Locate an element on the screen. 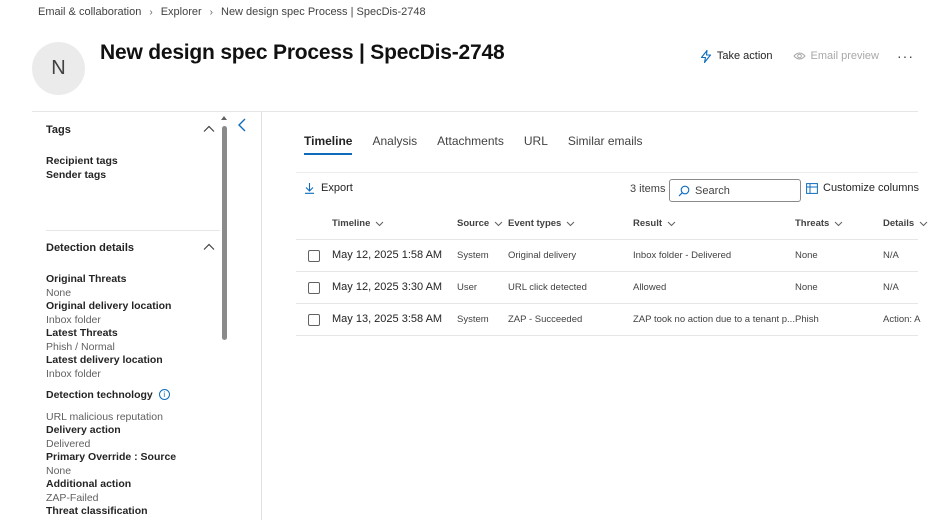  tab-attachments: Attachments is located at coordinates (470, 144).